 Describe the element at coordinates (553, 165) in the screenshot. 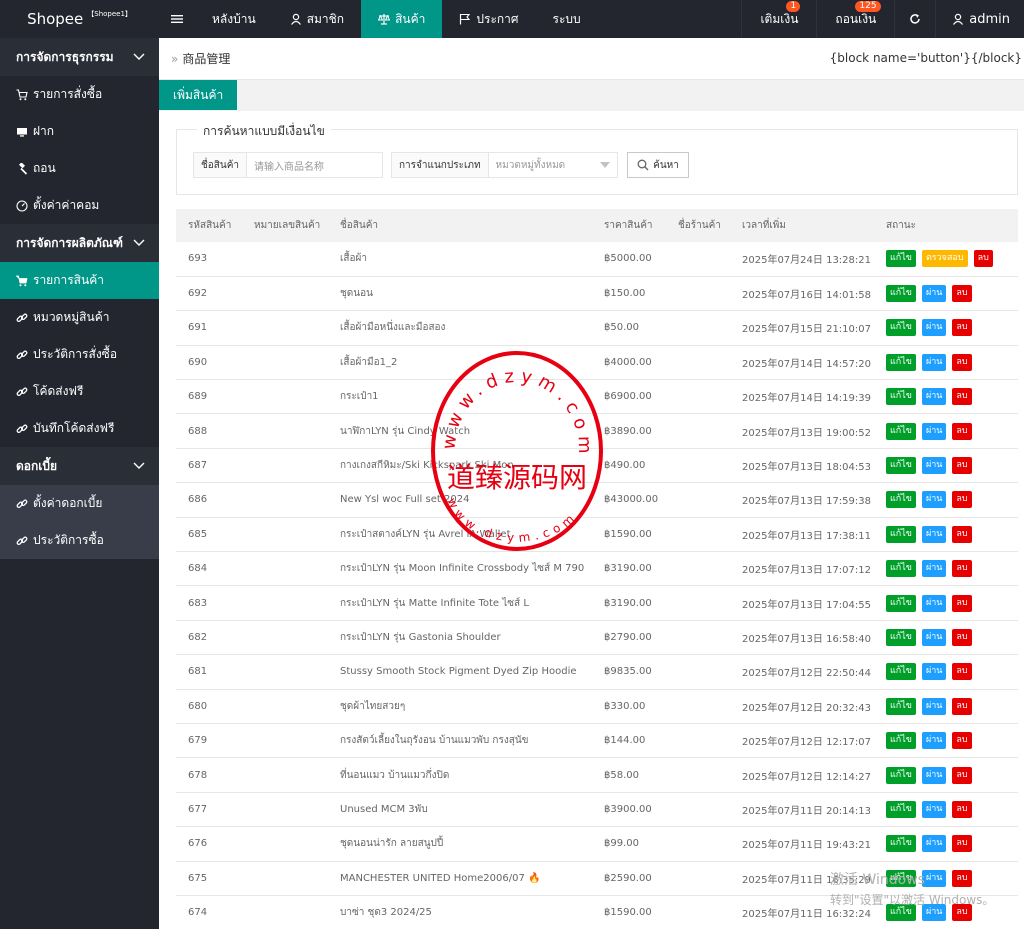

I see `category-select: หมวดหมู่ทั้งหมด` at that location.